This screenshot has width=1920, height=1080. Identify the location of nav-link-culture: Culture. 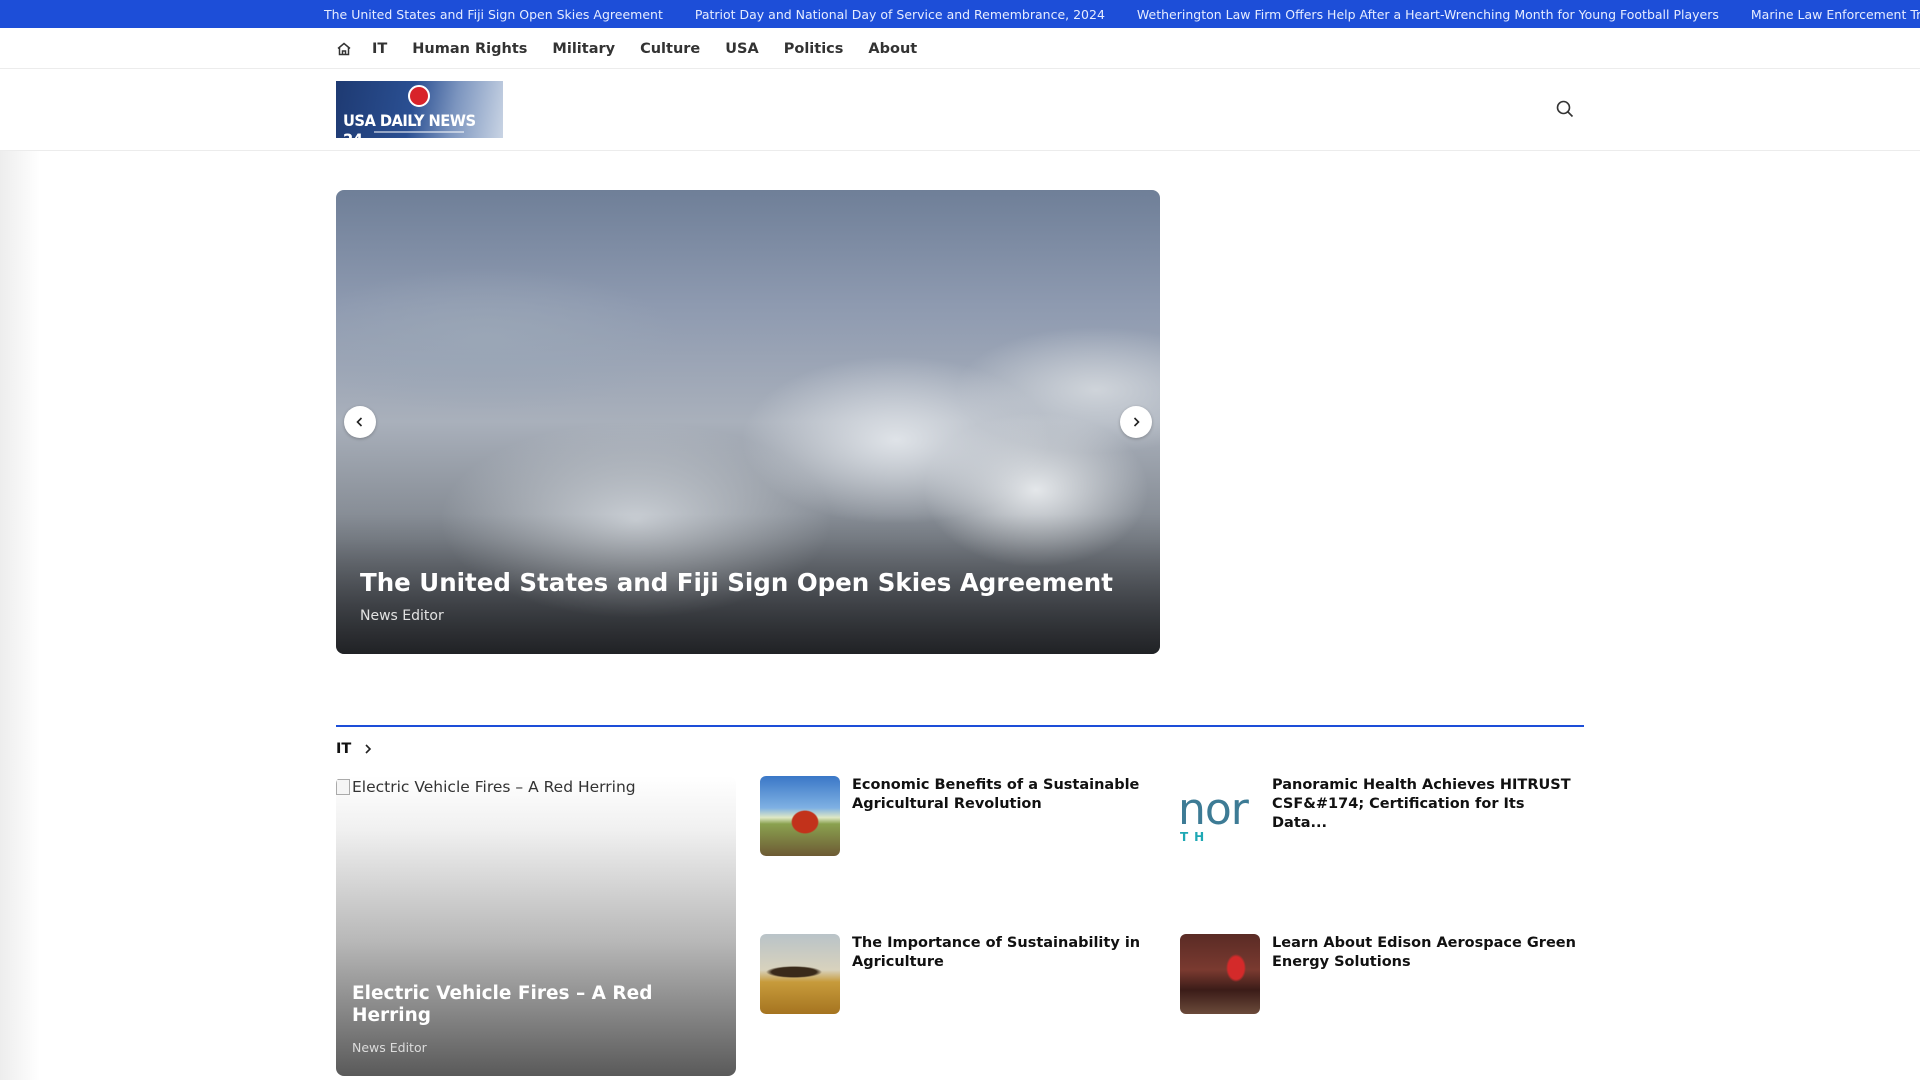
(670, 49).